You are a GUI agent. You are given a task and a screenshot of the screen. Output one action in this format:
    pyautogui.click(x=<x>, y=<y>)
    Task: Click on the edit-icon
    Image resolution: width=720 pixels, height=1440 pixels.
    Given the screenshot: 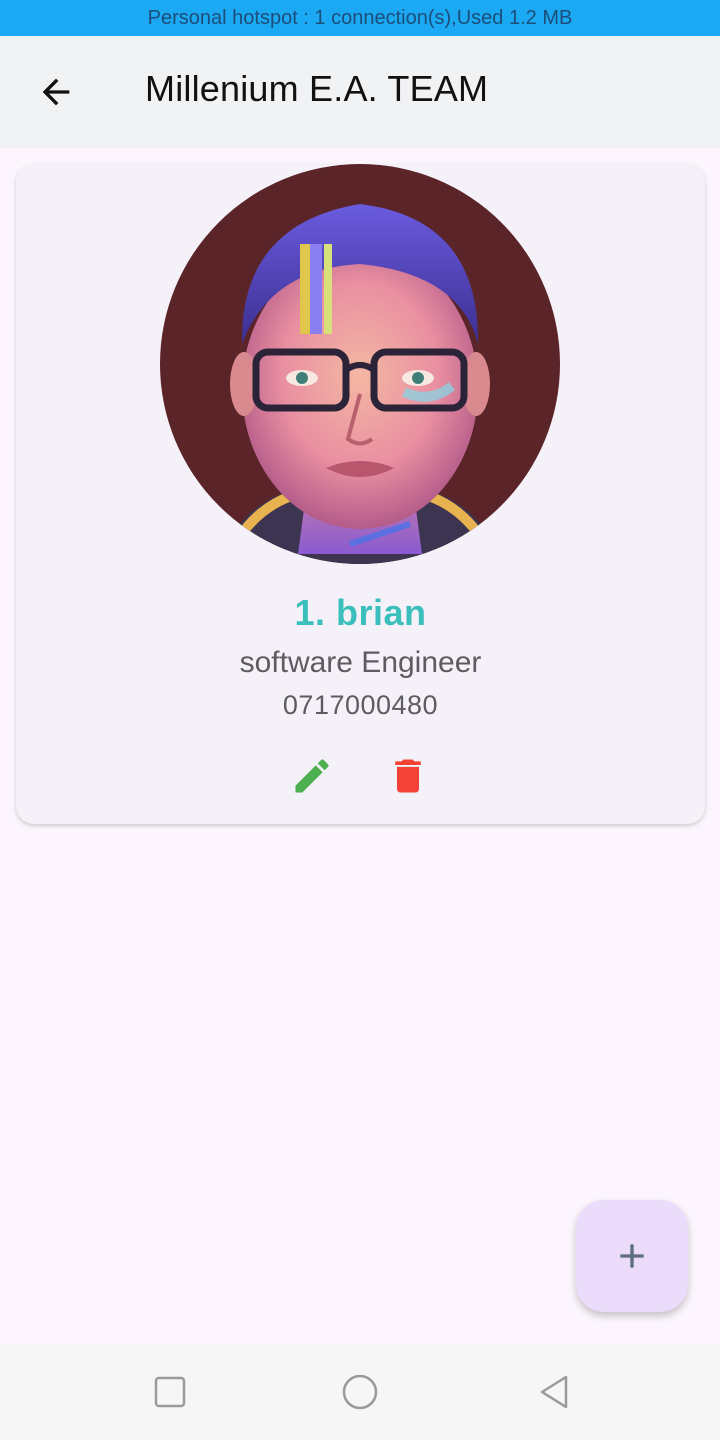 What is the action you would take?
    pyautogui.click(x=312, y=776)
    